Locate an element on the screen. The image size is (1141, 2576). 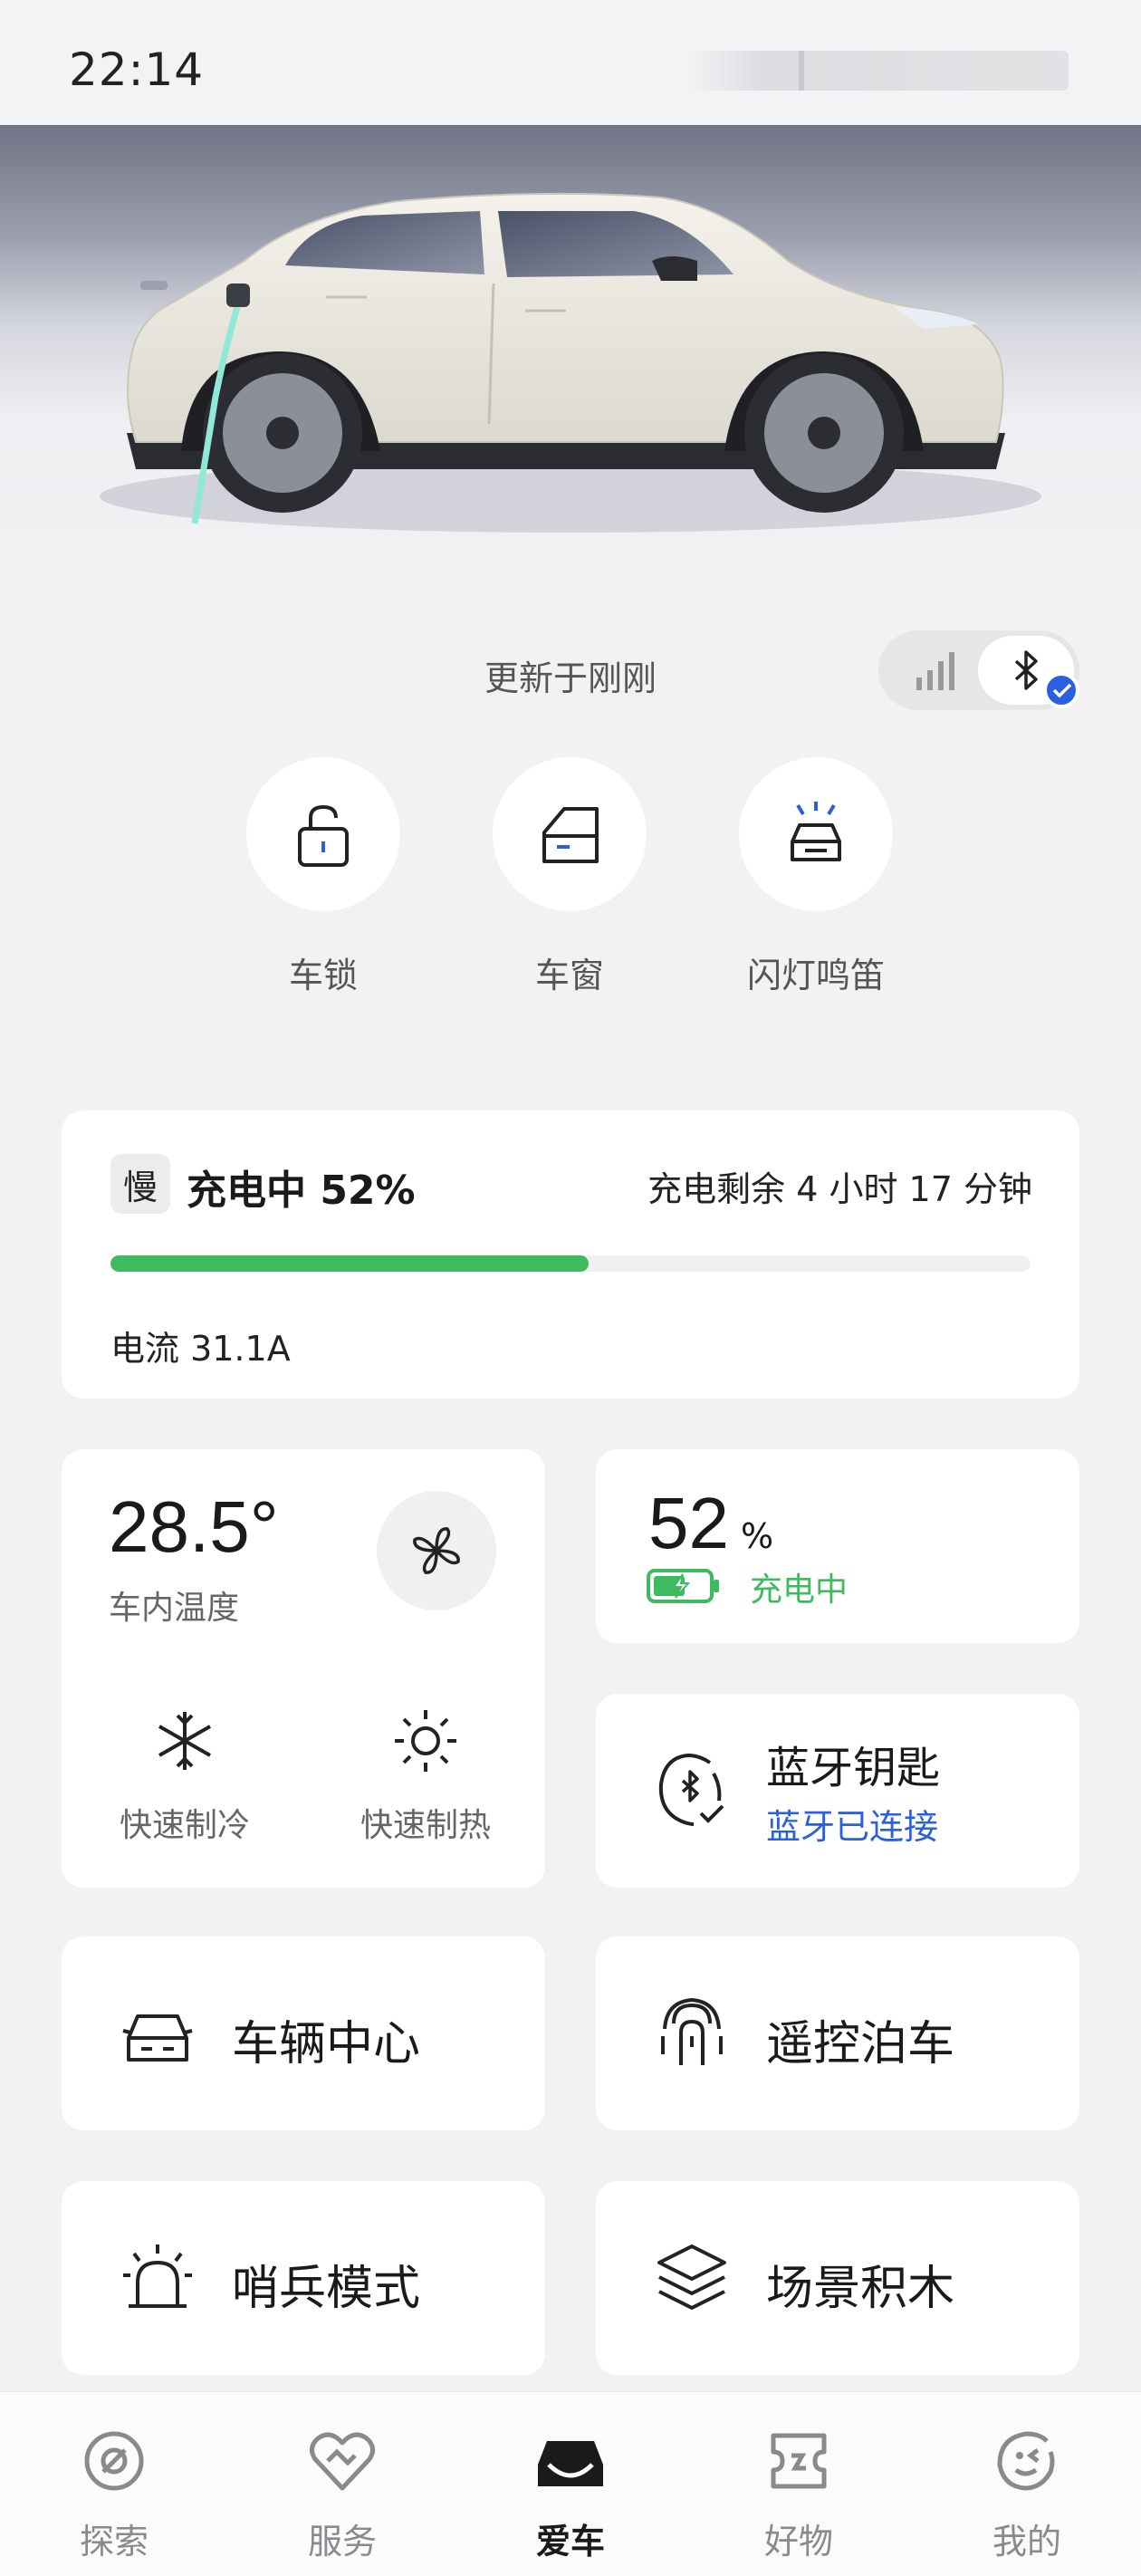
cellular-signal-icon is located at coordinates (937, 671).